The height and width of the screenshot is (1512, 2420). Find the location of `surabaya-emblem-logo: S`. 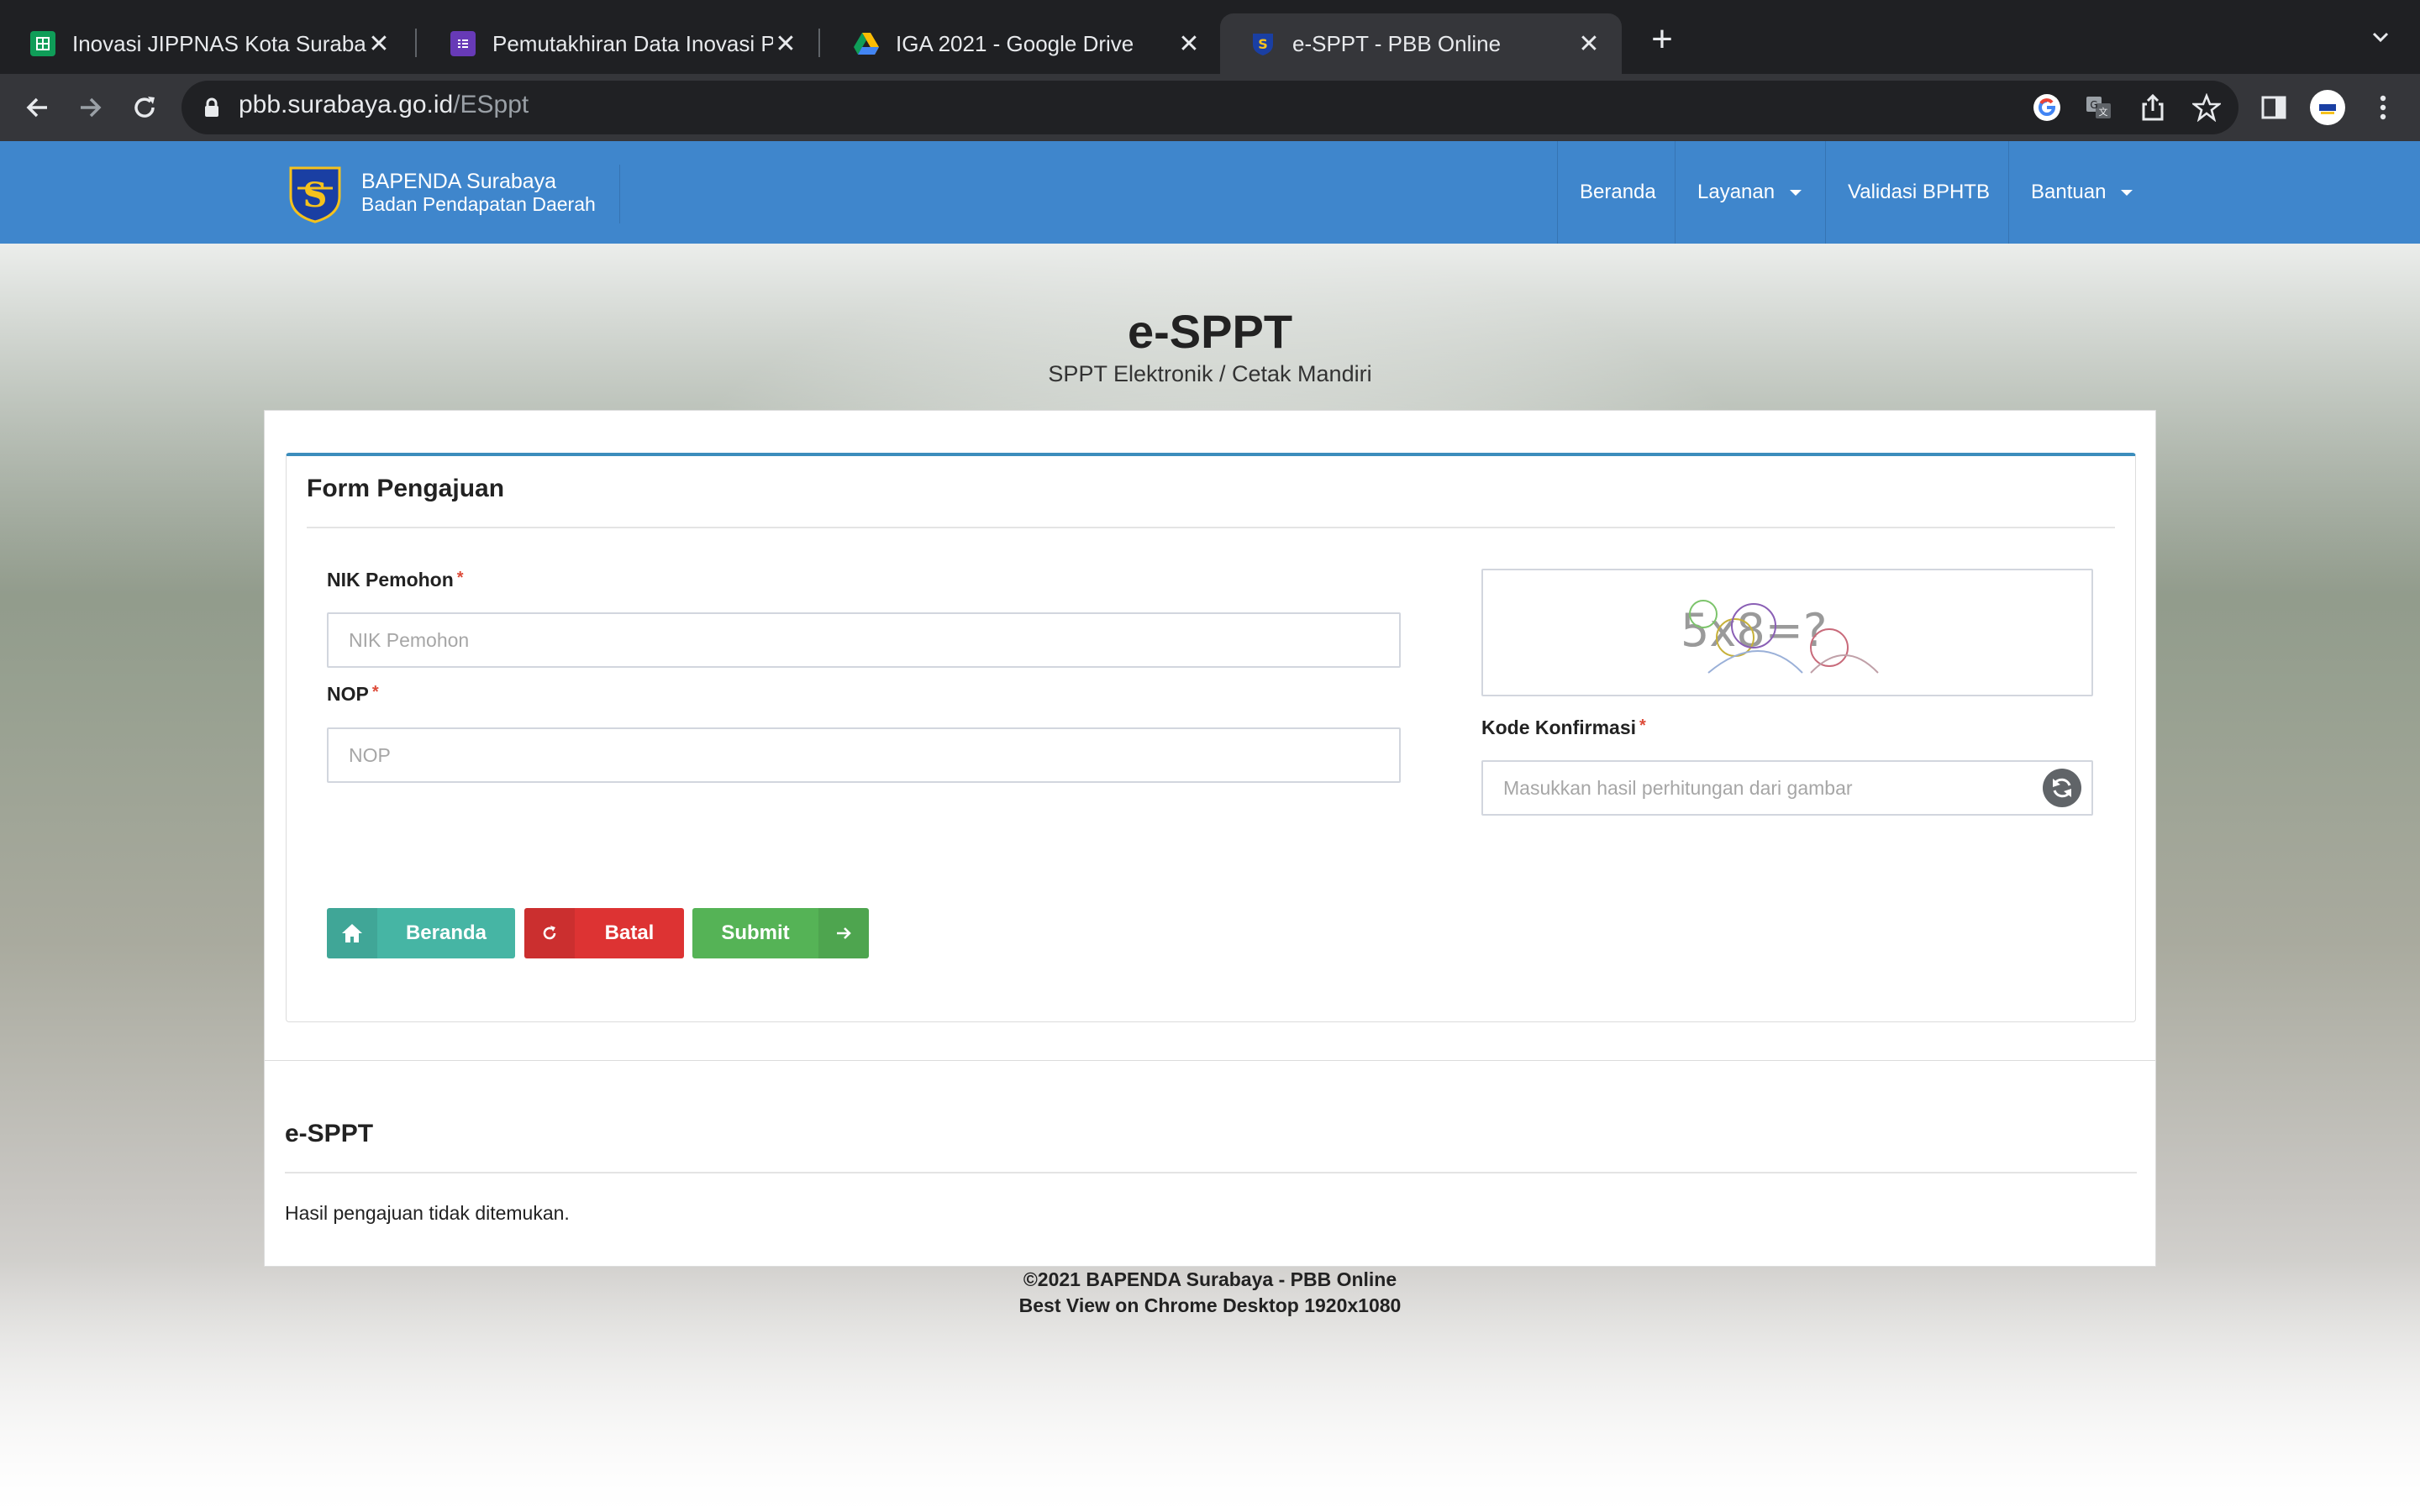

surabaya-emblem-logo: S is located at coordinates (315, 194).